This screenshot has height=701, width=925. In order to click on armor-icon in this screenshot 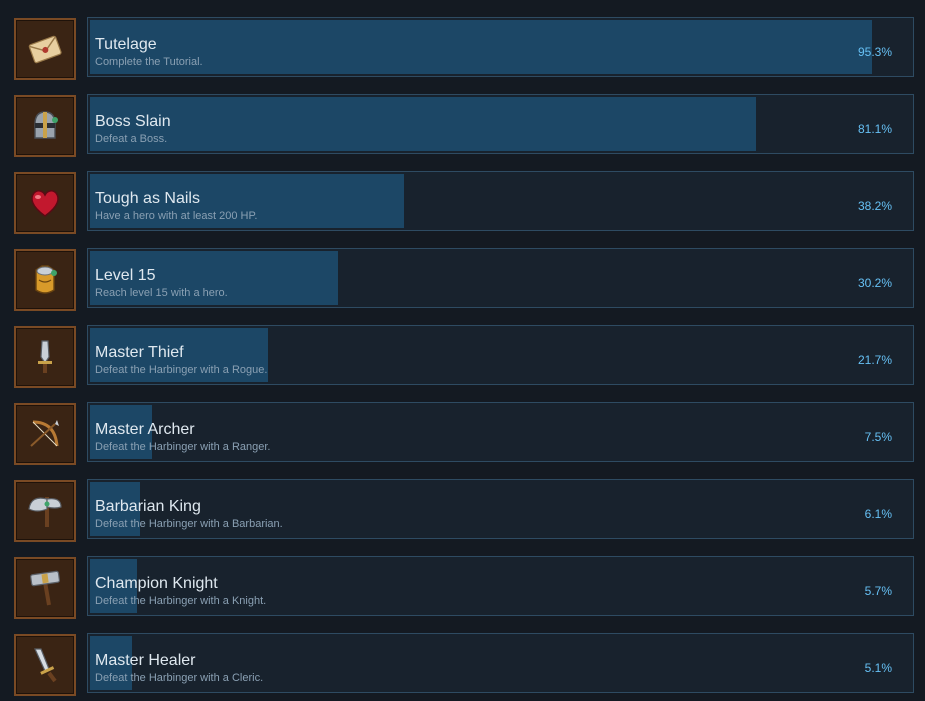, I will do `click(45, 280)`.